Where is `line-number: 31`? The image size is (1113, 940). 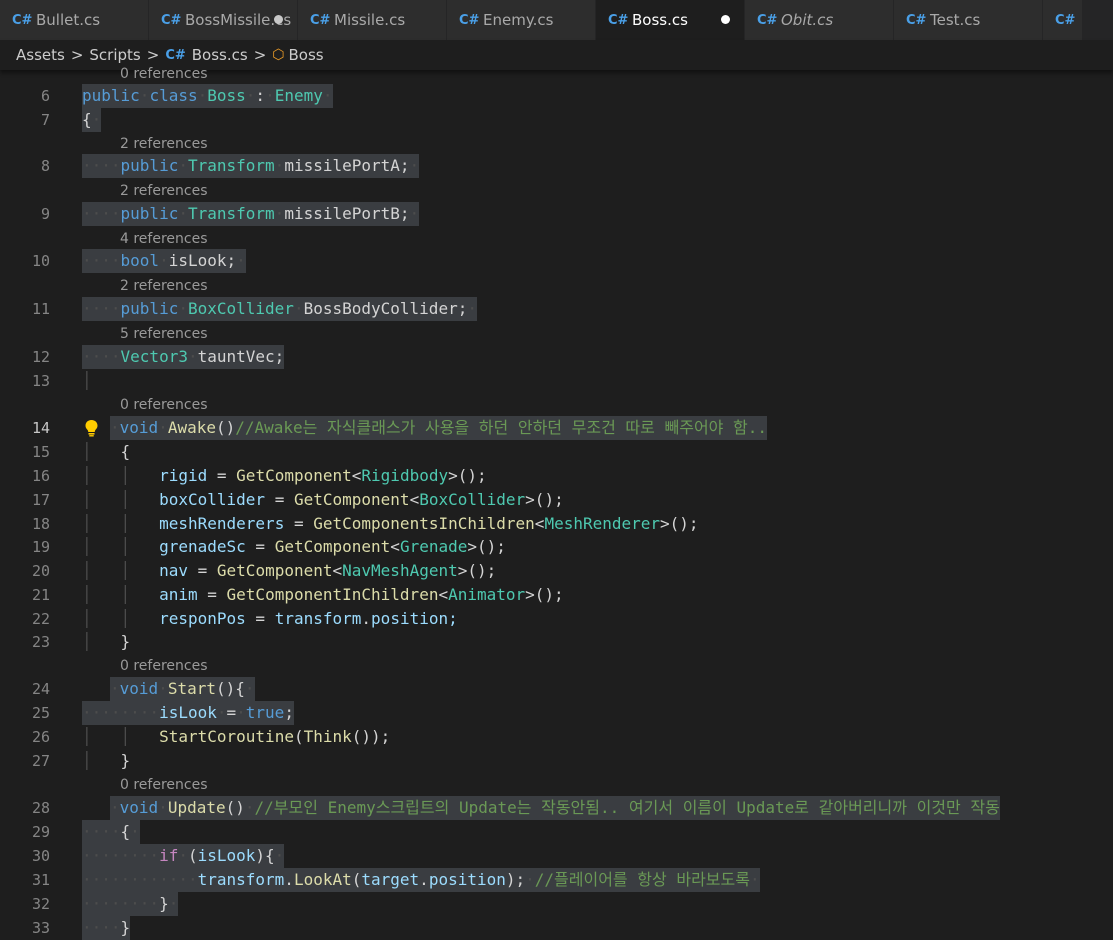 line-number: 31 is located at coordinates (40, 880).